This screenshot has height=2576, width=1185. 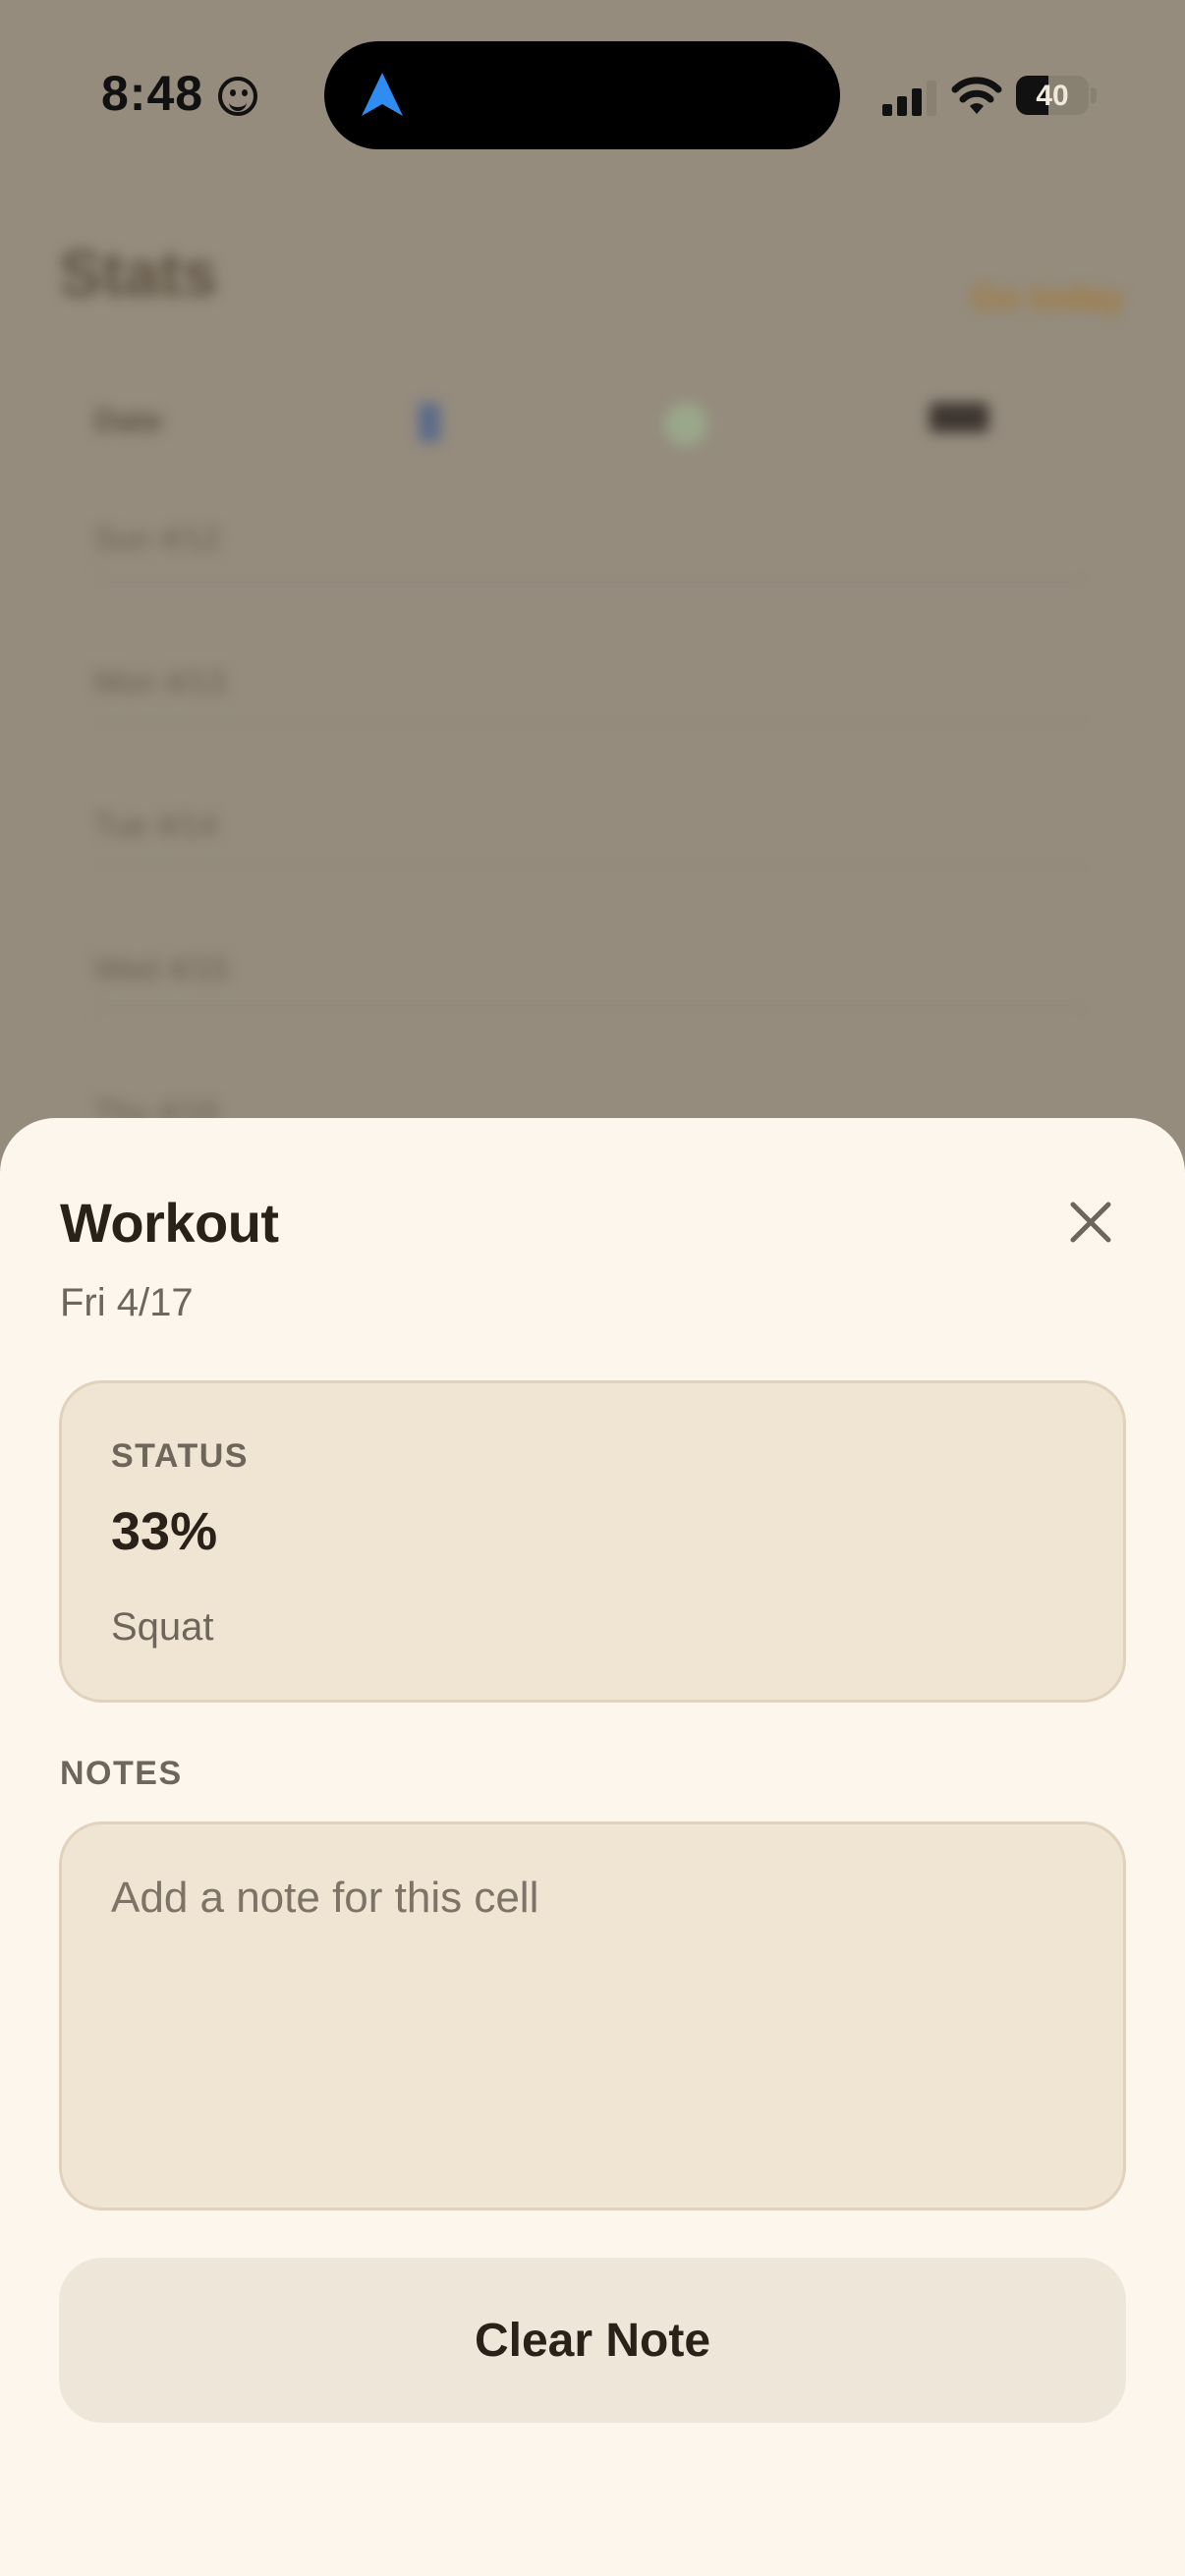 What do you see at coordinates (591, 424) in the screenshot?
I see `background-table-header: Date` at bounding box center [591, 424].